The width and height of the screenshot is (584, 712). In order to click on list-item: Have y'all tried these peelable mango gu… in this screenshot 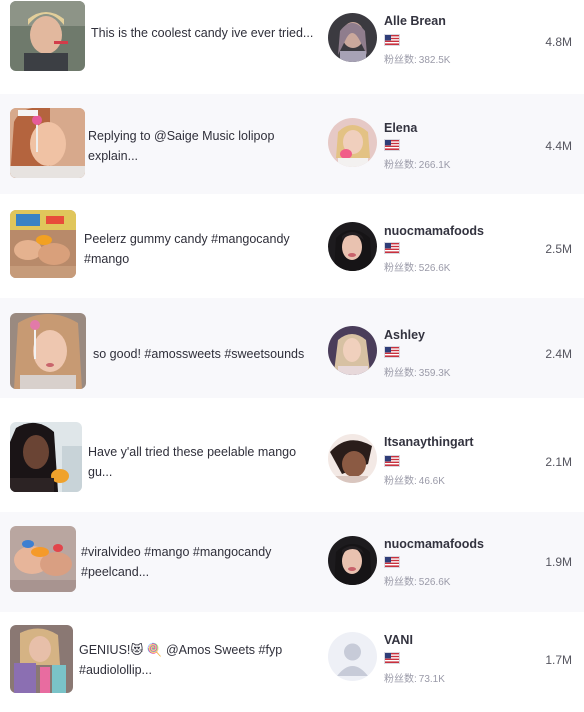, I will do `click(292, 454)`.